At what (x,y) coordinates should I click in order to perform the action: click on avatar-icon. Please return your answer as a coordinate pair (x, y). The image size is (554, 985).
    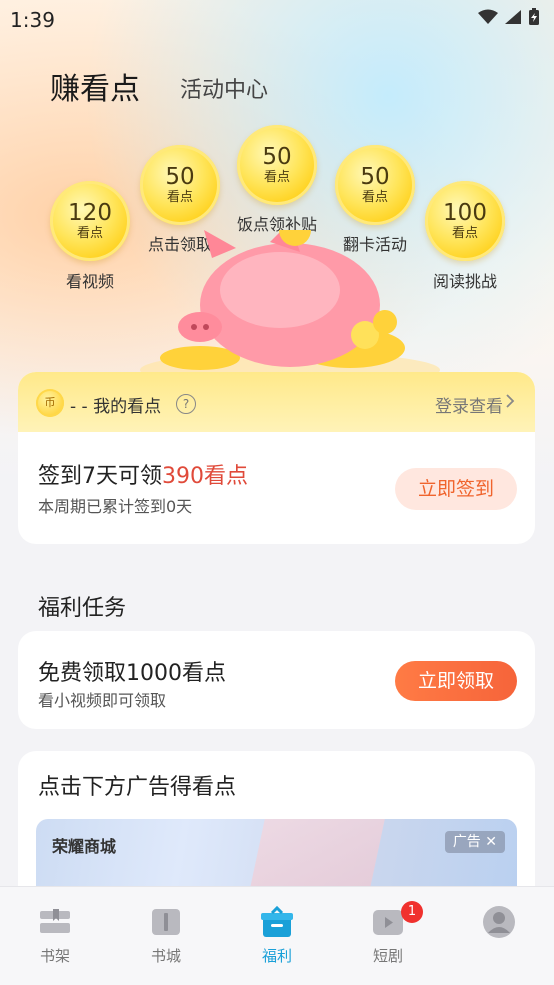
    Looking at the image, I should click on (499, 922).